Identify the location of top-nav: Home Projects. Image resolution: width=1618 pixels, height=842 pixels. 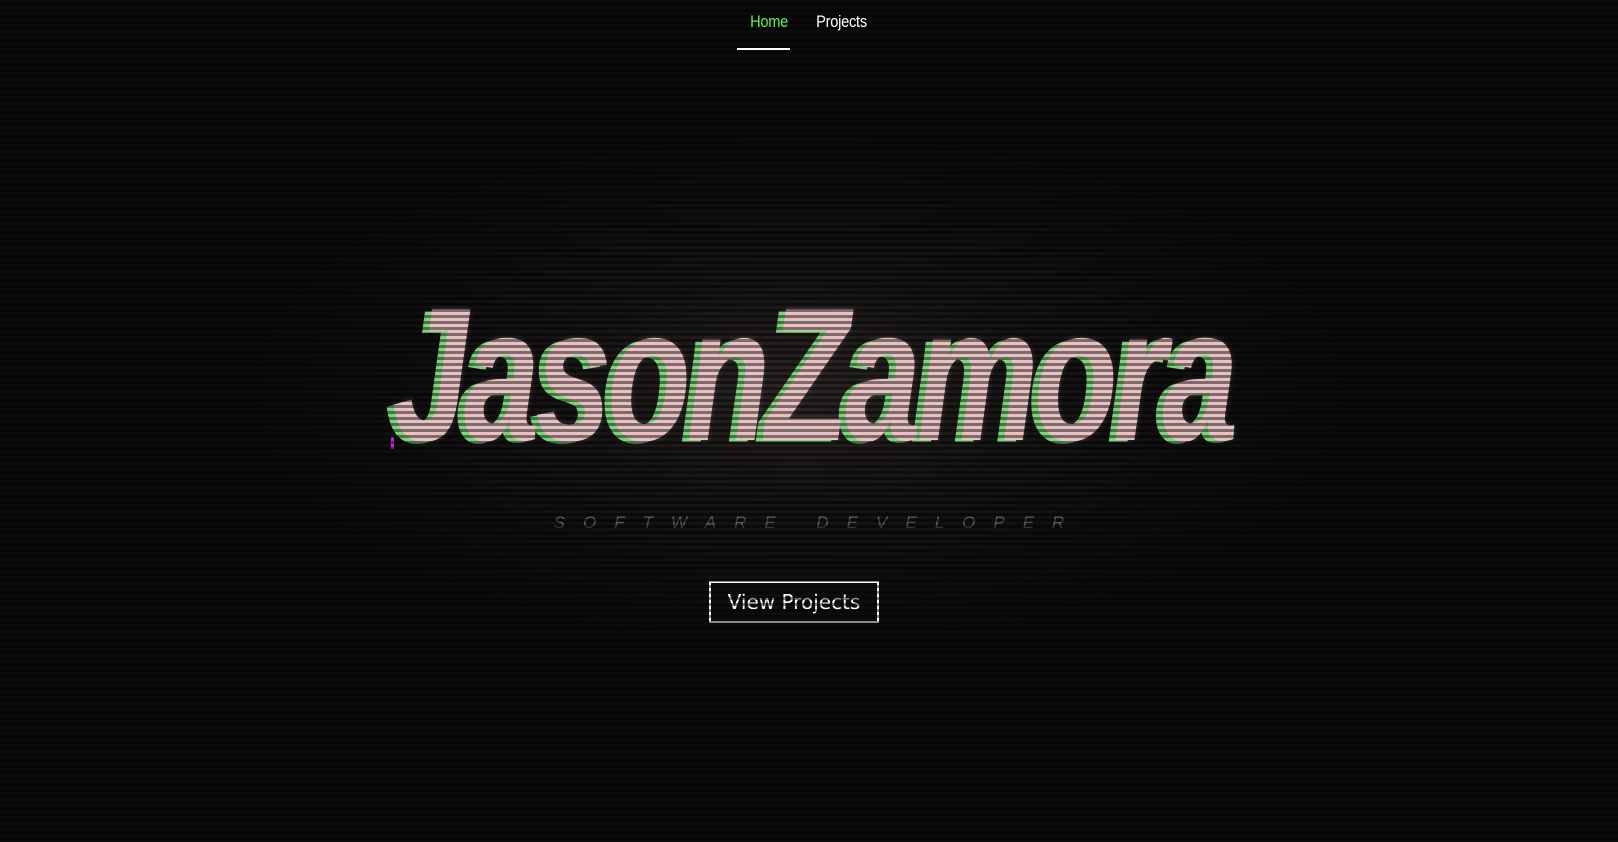
(809, 26).